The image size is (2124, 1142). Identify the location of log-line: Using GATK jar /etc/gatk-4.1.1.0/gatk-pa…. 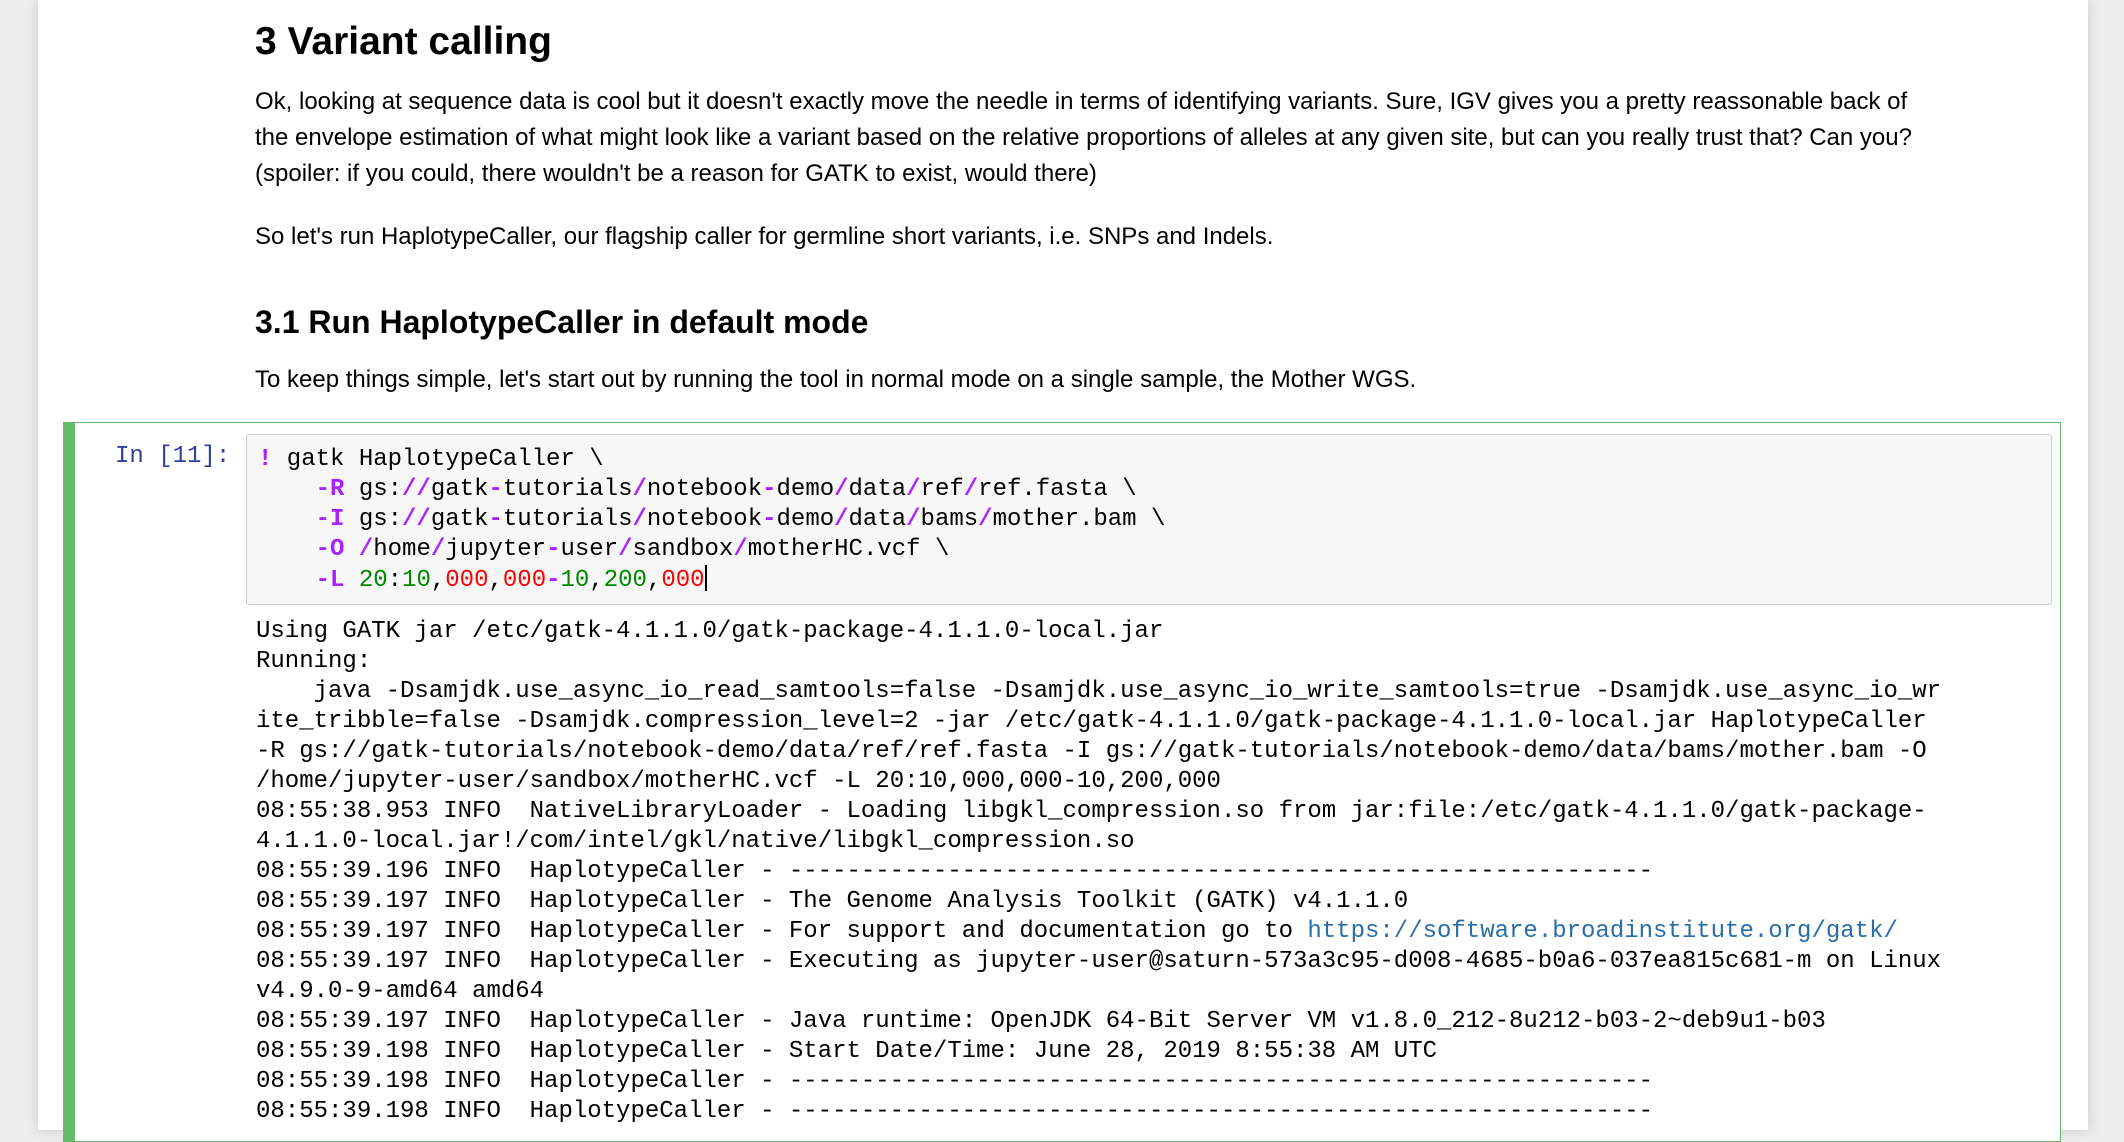
(710, 631).